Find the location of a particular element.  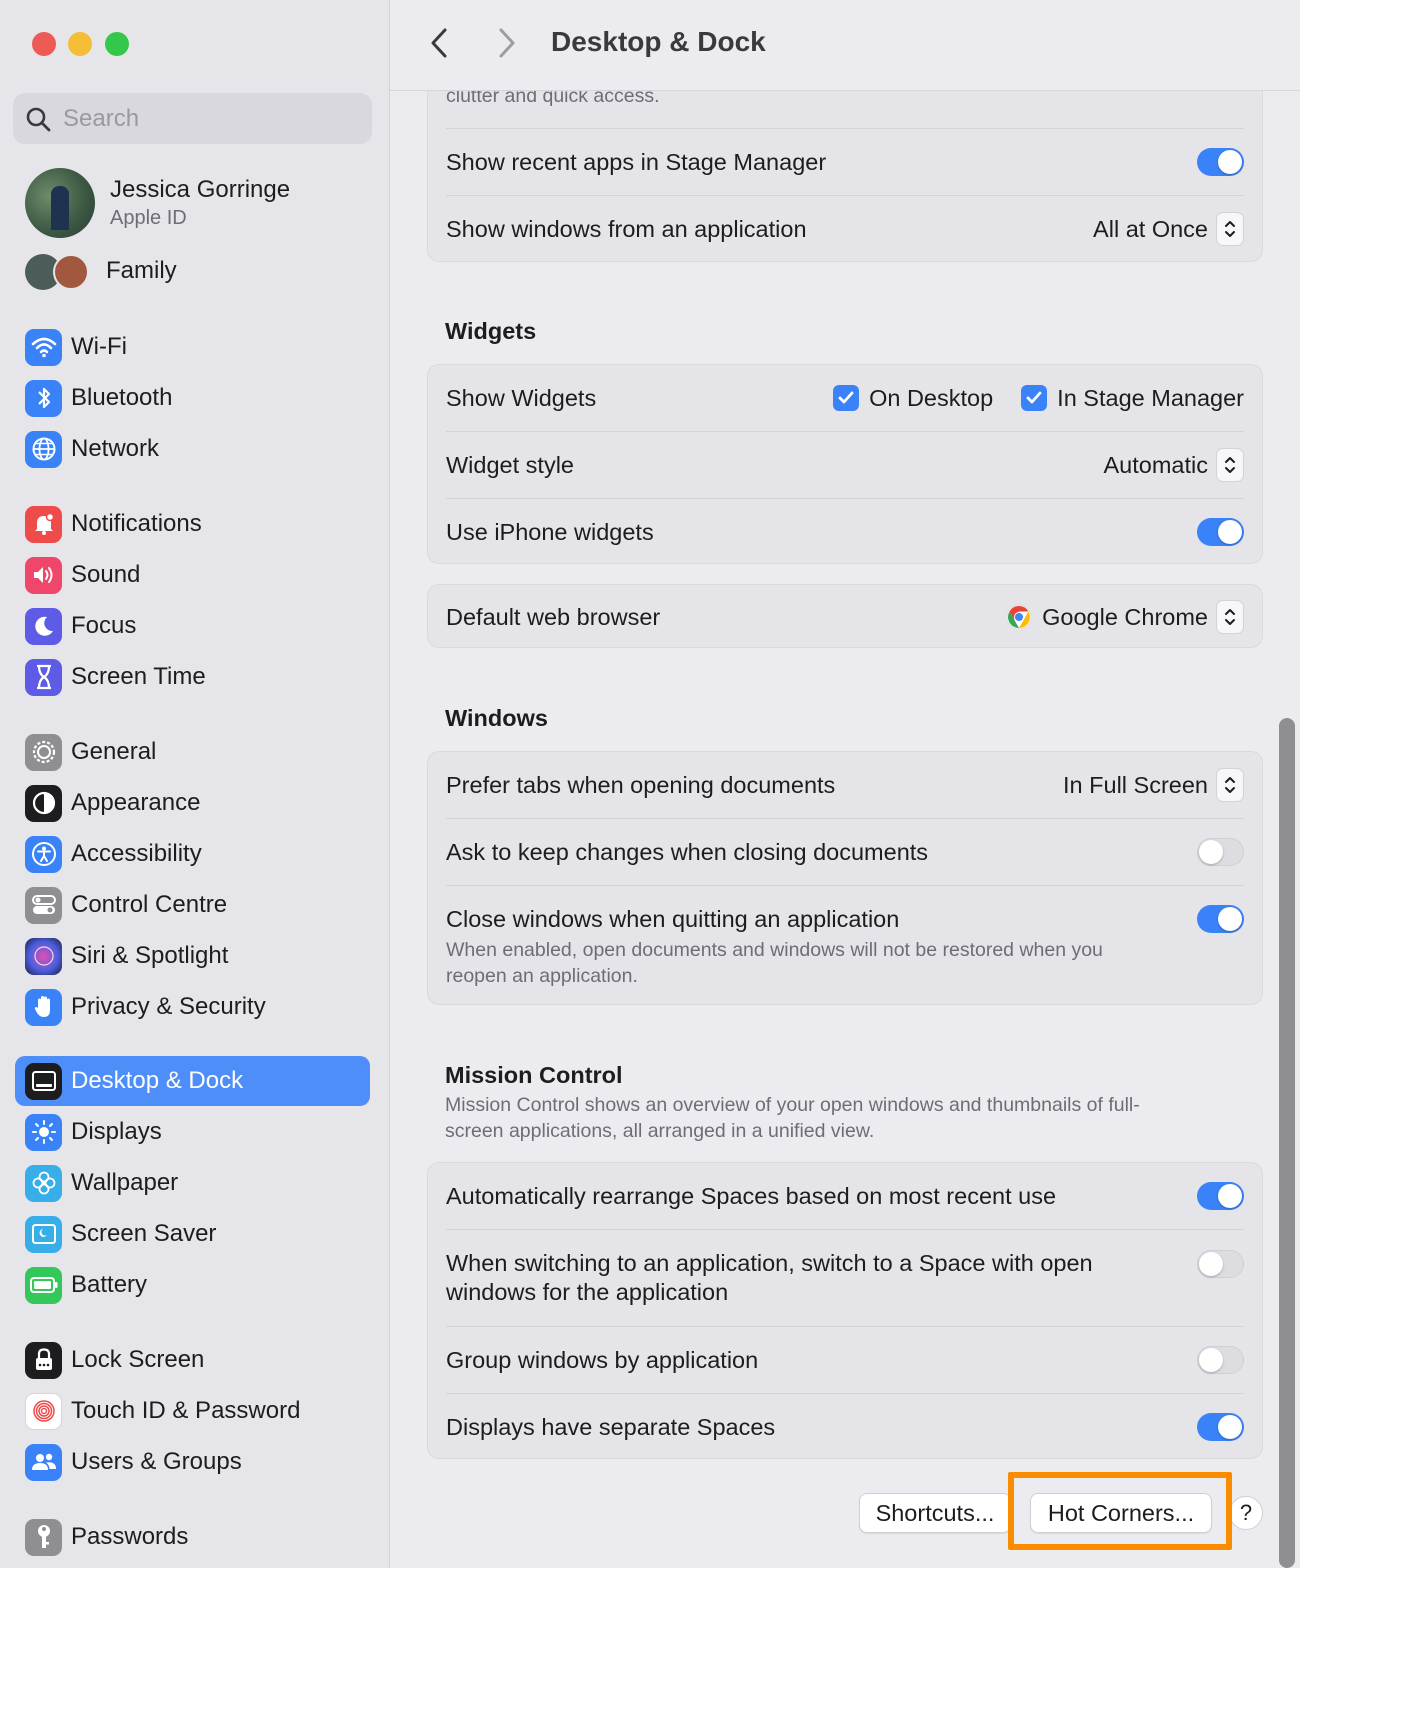

close-windows-toggle is located at coordinates (1220, 919).